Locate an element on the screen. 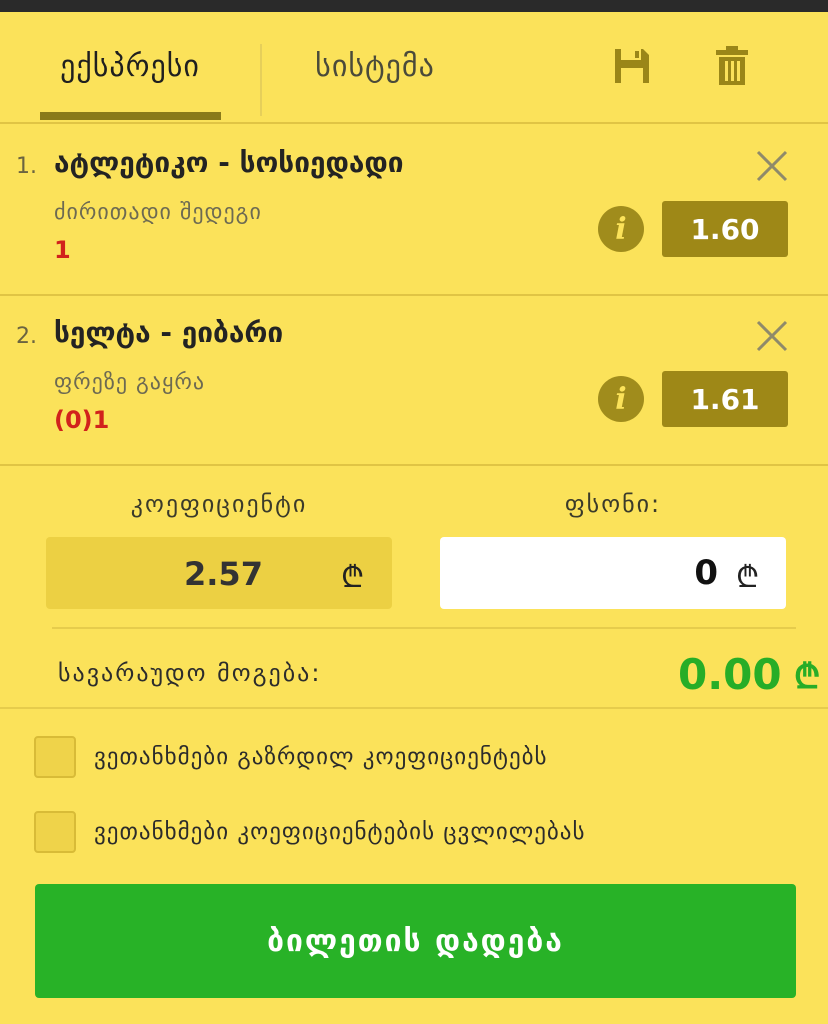 Image resolution: width=828 pixels, height=1024 pixels. active-tab-indicator is located at coordinates (130, 116).